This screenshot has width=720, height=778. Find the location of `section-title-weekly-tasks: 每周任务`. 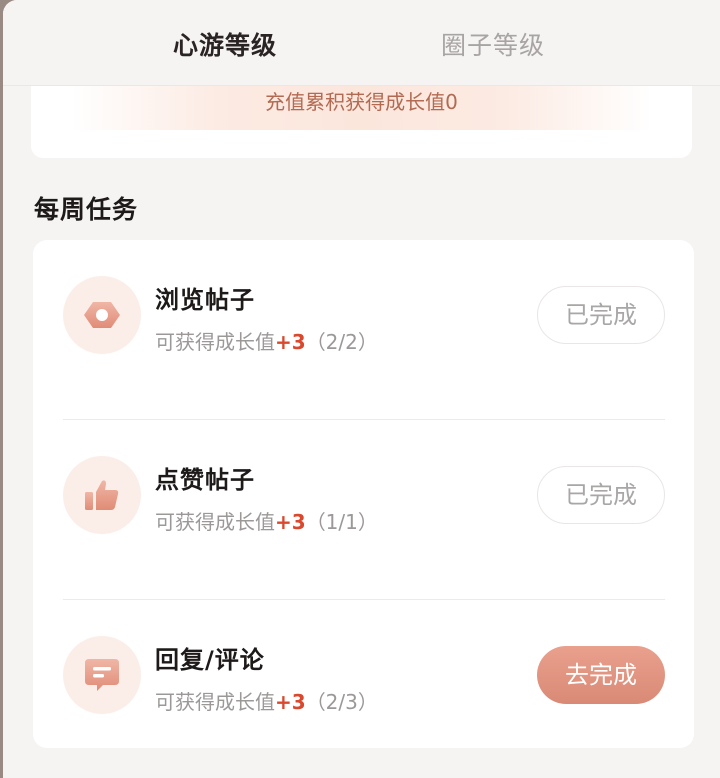

section-title-weekly-tasks: 每周任务 is located at coordinates (86, 209).